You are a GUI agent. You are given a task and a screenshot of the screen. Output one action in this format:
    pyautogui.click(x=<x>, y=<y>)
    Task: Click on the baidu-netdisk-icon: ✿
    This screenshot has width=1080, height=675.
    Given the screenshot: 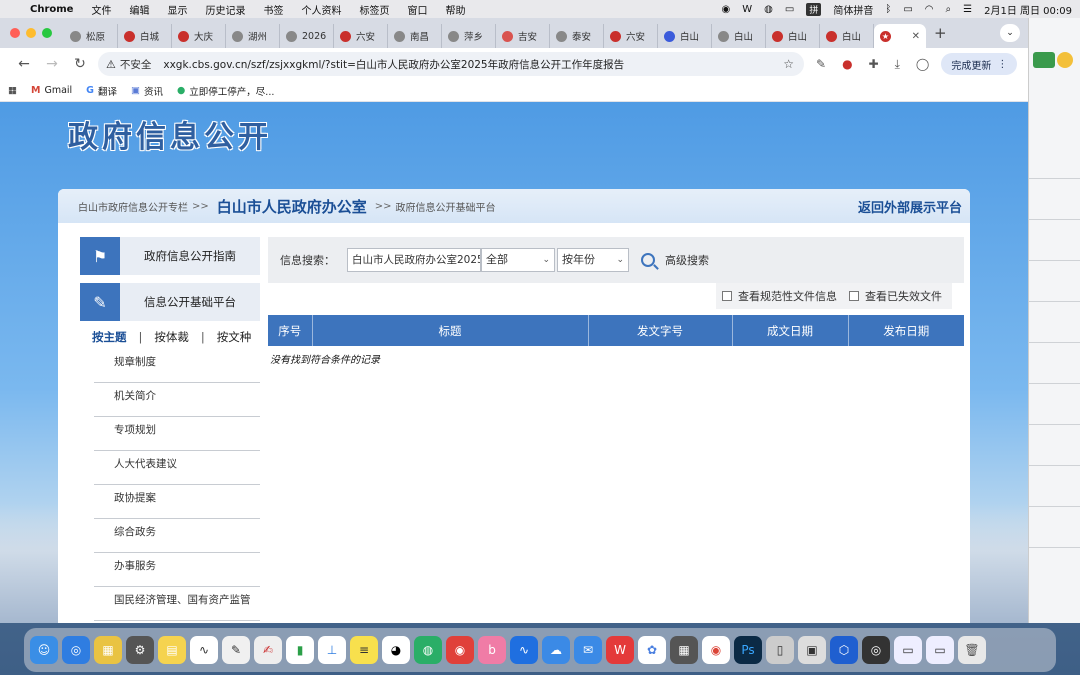 What is the action you would take?
    pyautogui.click(x=652, y=650)
    